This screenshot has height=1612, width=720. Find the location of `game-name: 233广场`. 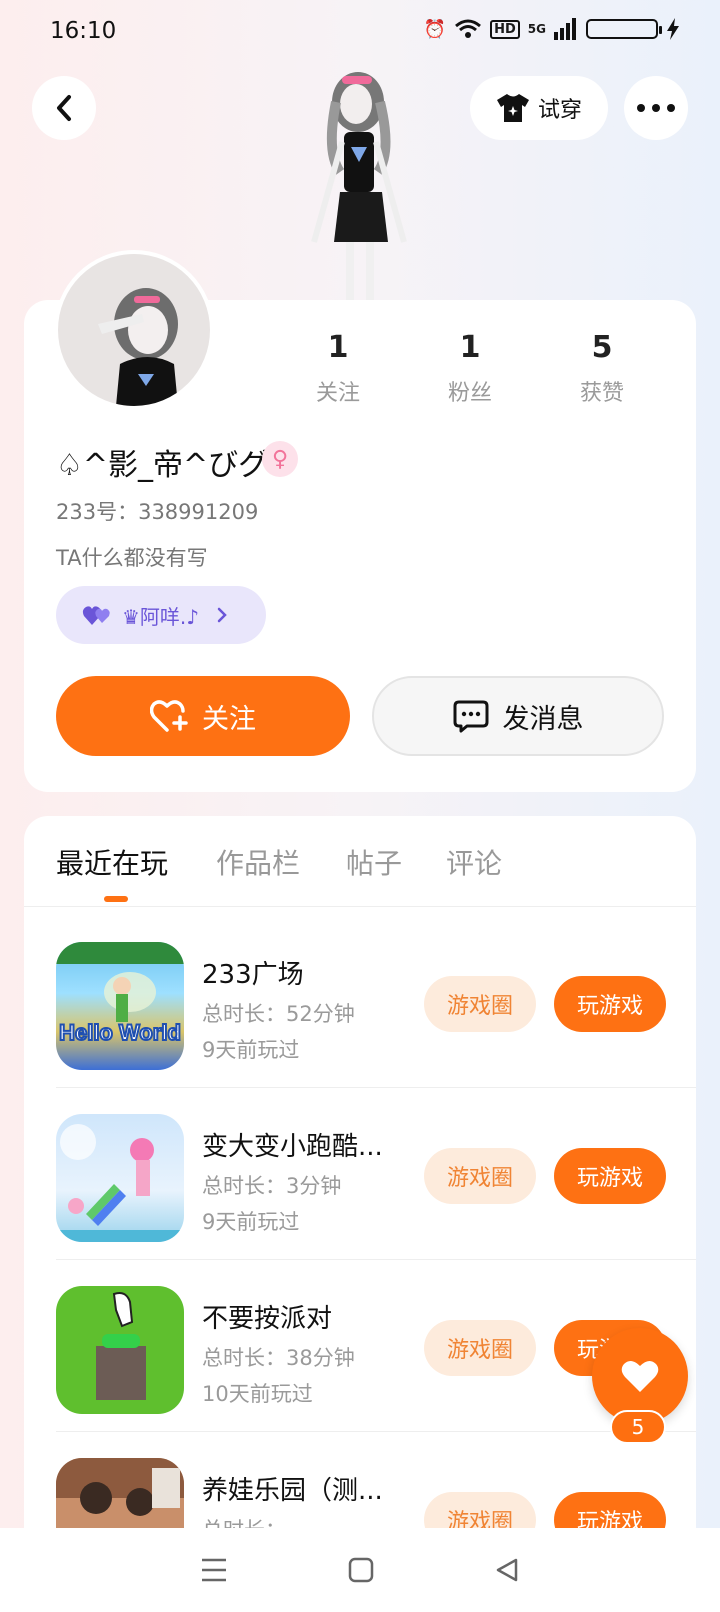

game-name: 233广场 is located at coordinates (253, 975).